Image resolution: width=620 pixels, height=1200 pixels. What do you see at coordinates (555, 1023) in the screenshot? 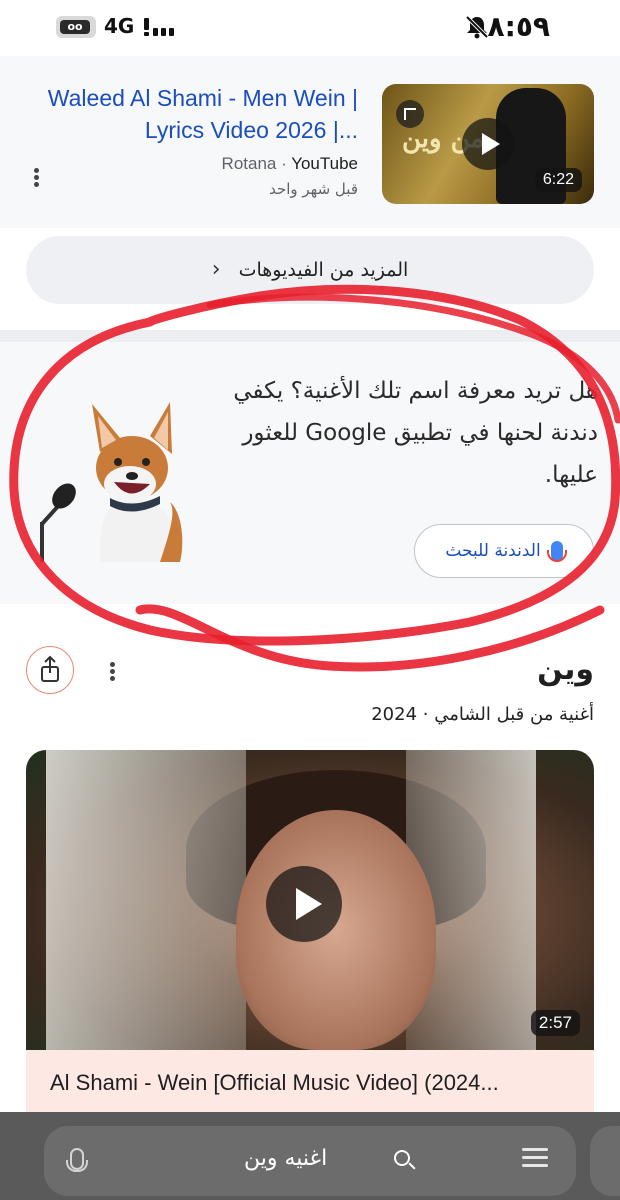
I see `music-video-duration: 2:57` at bounding box center [555, 1023].